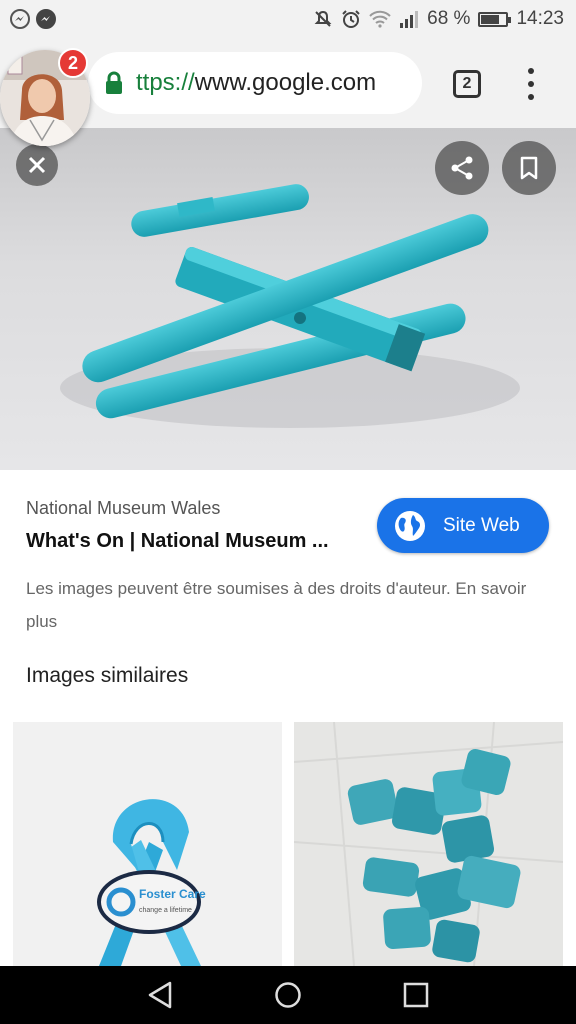 This screenshot has height=1024, width=576. I want to click on battery-percent: 68 %, so click(449, 18).